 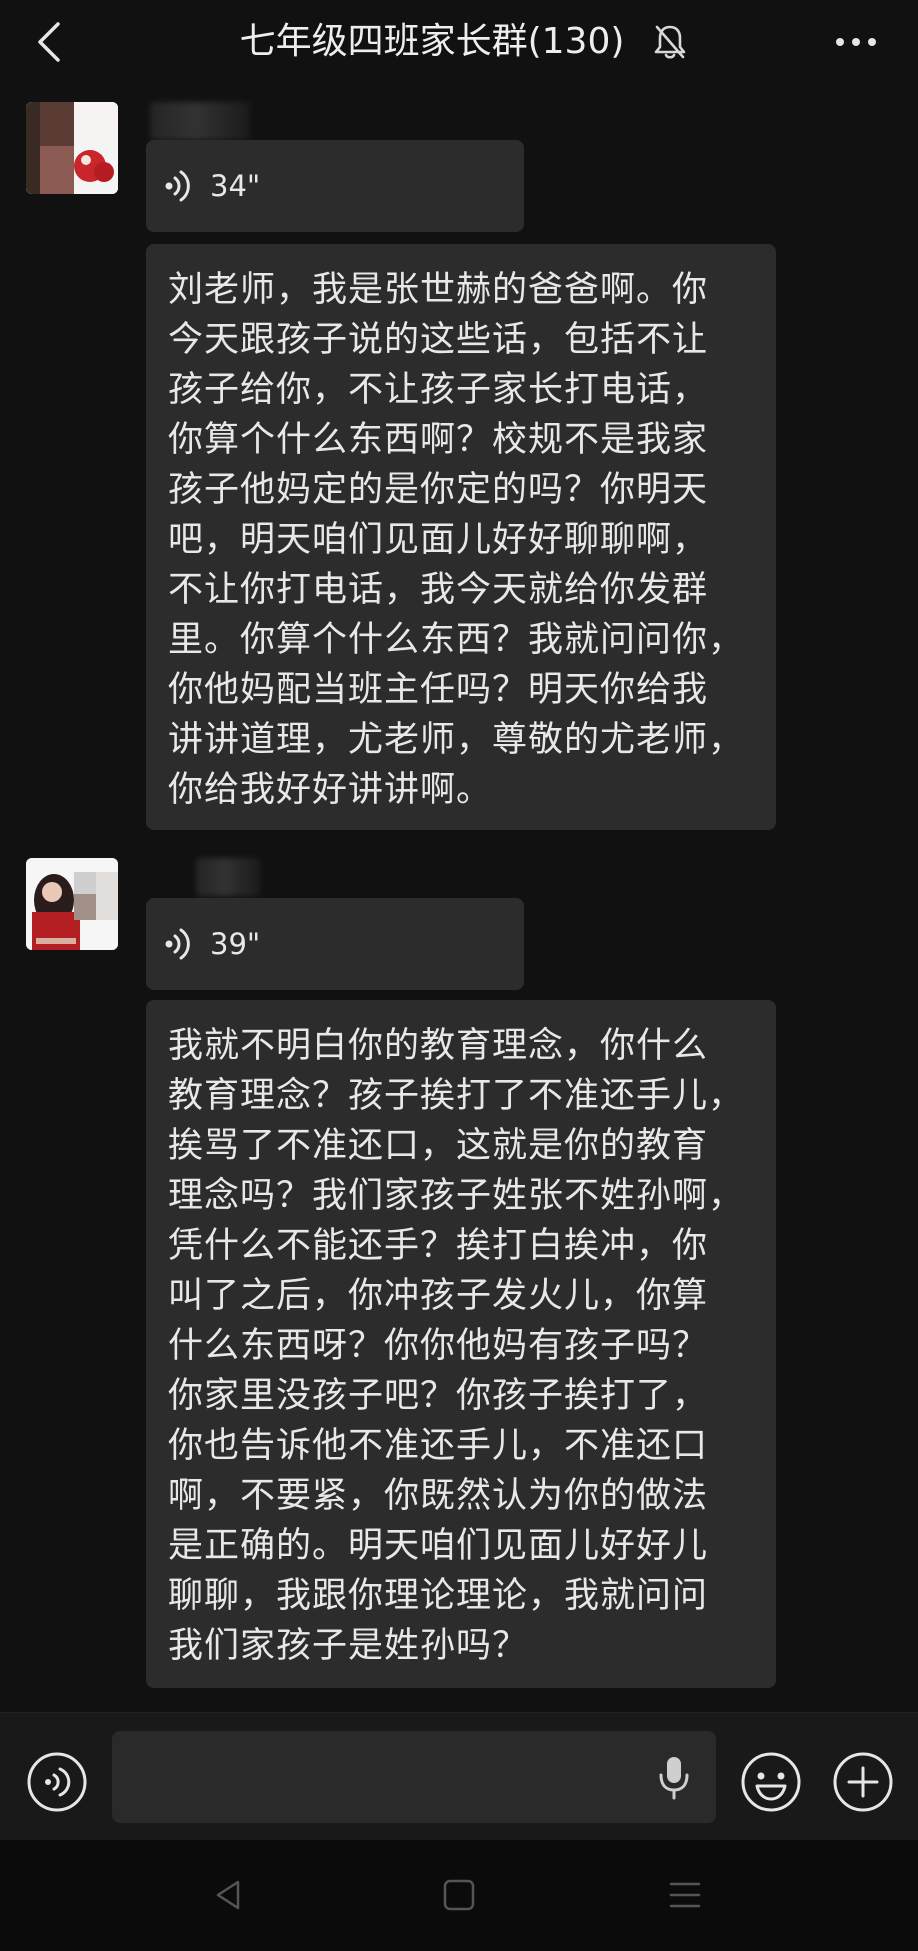 What do you see at coordinates (432, 41) in the screenshot?
I see `group-title: 七年级四班家长群(130)` at bounding box center [432, 41].